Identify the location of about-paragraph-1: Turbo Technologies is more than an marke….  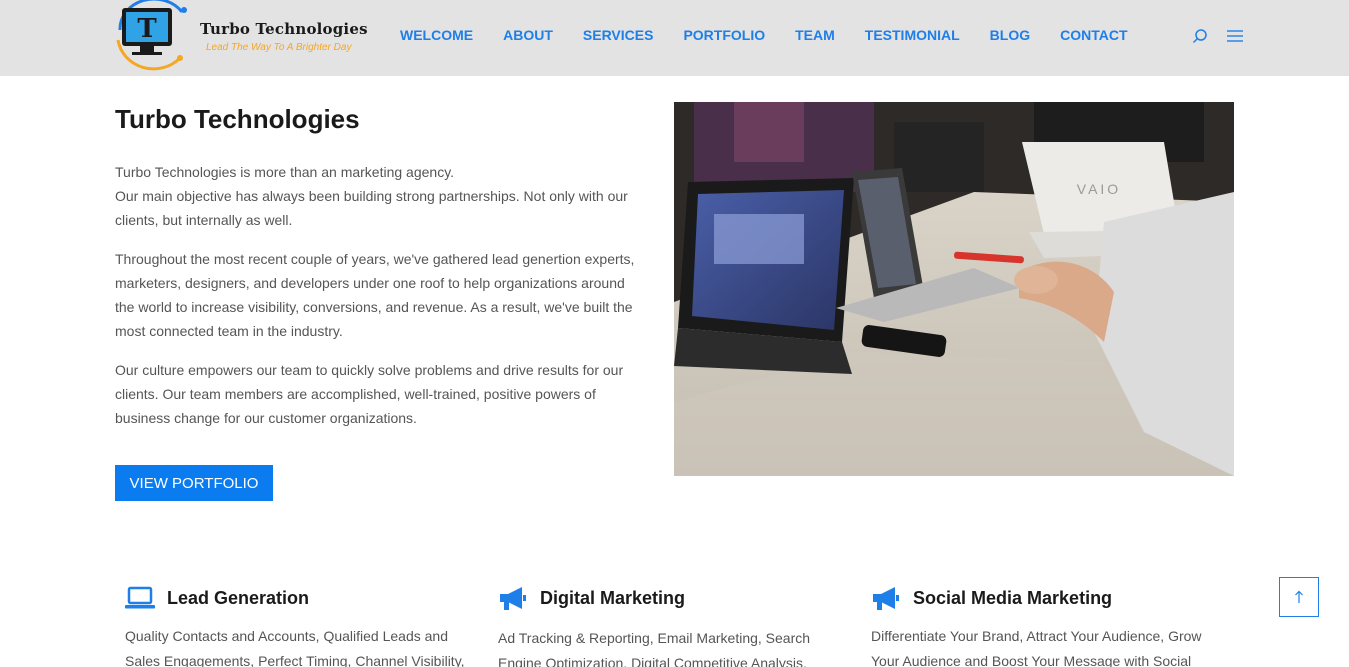
(377, 196).